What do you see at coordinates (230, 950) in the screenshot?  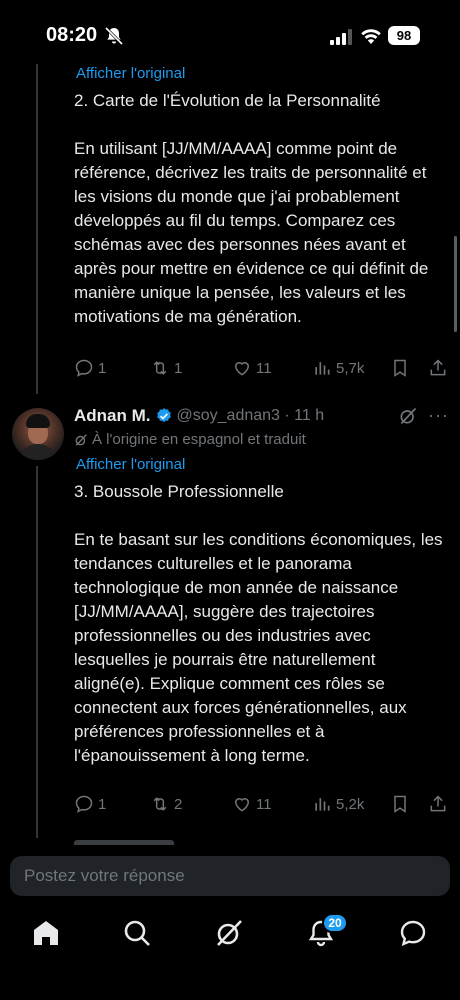 I see `bottom-tab-bar` at bounding box center [230, 950].